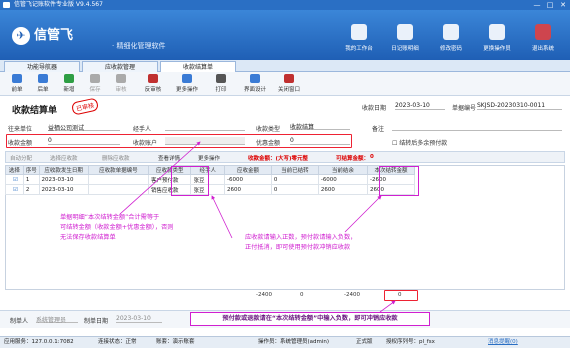 The image size is (570, 348). What do you see at coordinates (255, 78) in the screenshot?
I see `design-icon` at bounding box center [255, 78].